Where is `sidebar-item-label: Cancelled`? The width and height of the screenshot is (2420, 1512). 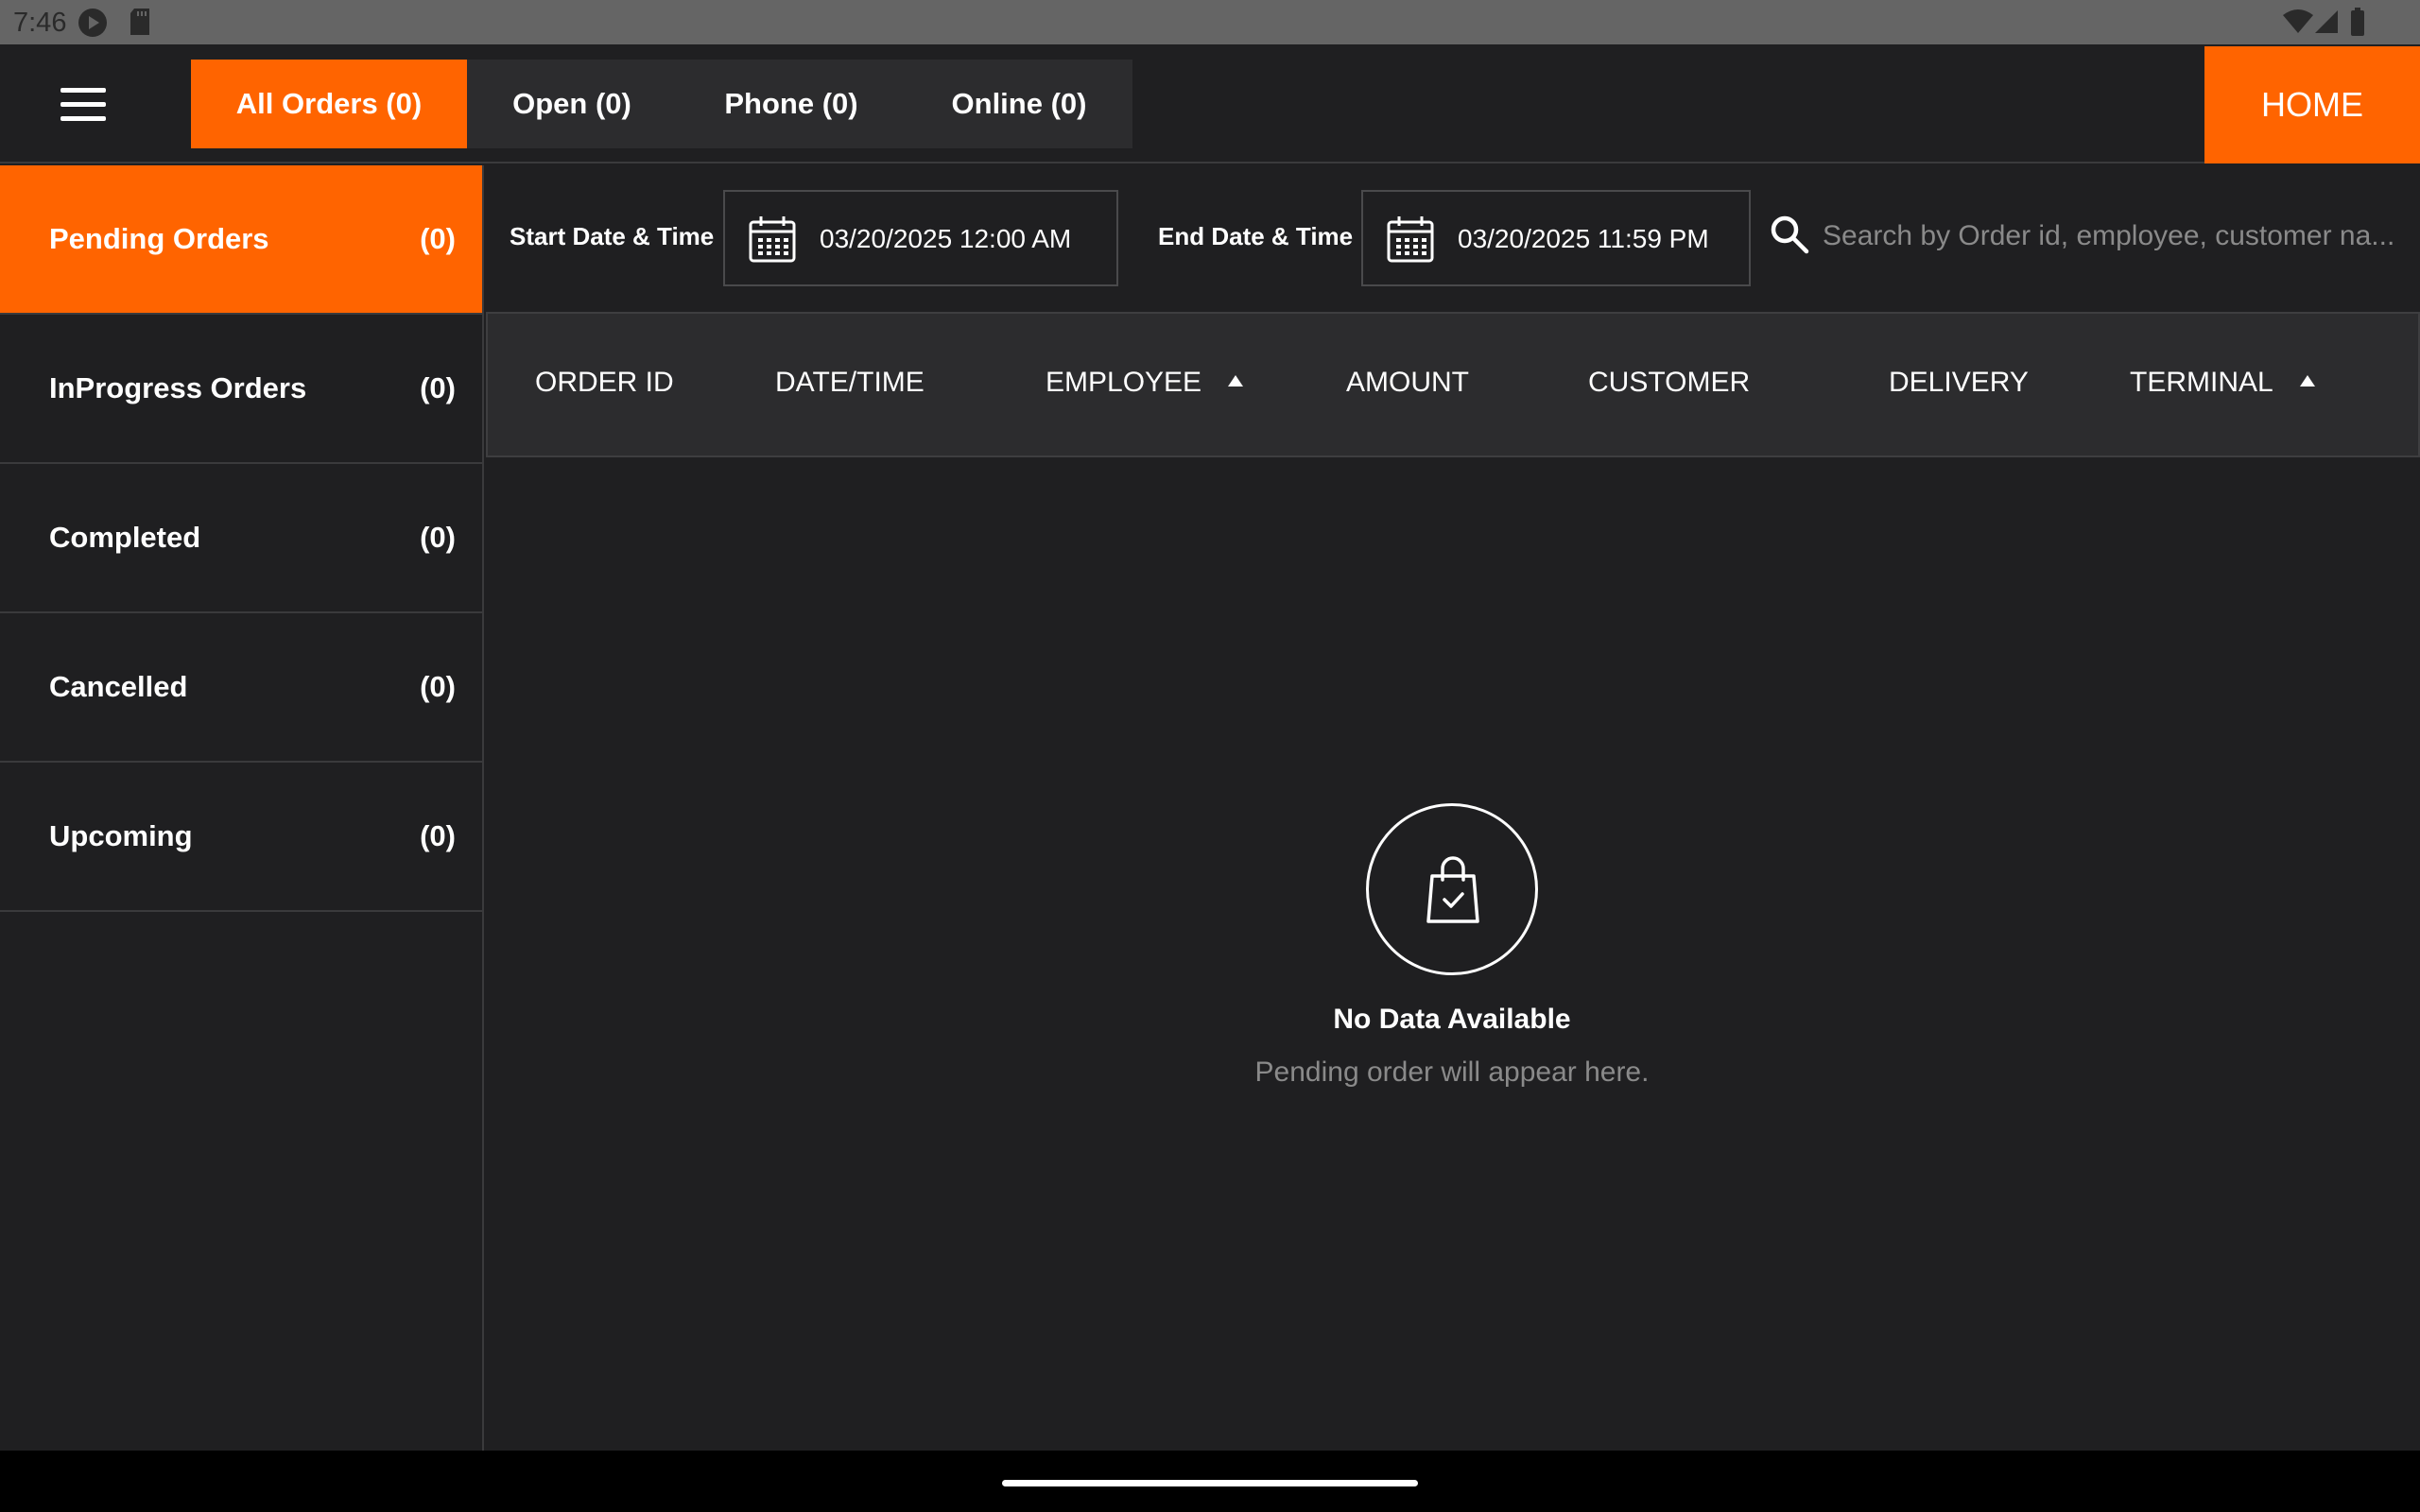 sidebar-item-label: Cancelled is located at coordinates (119, 686).